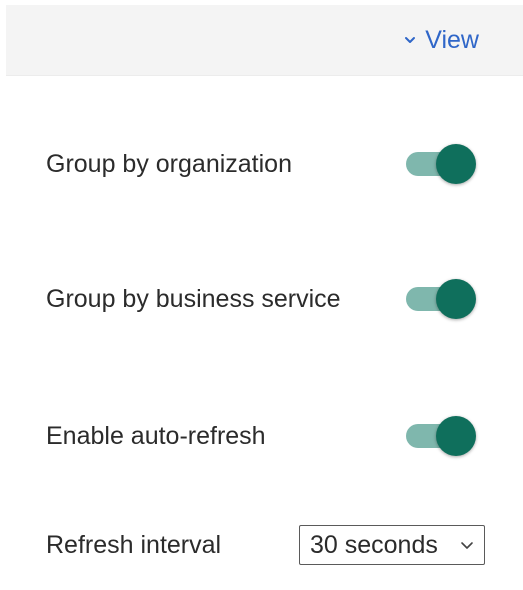  I want to click on setting-row-group-by-organization: Group by organization, so click(261, 164).